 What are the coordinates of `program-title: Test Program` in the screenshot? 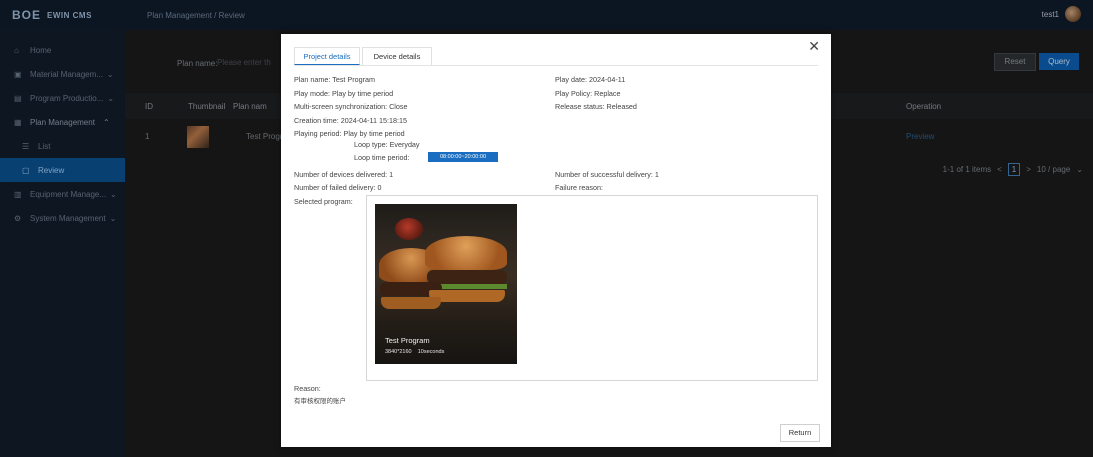 It's located at (407, 340).